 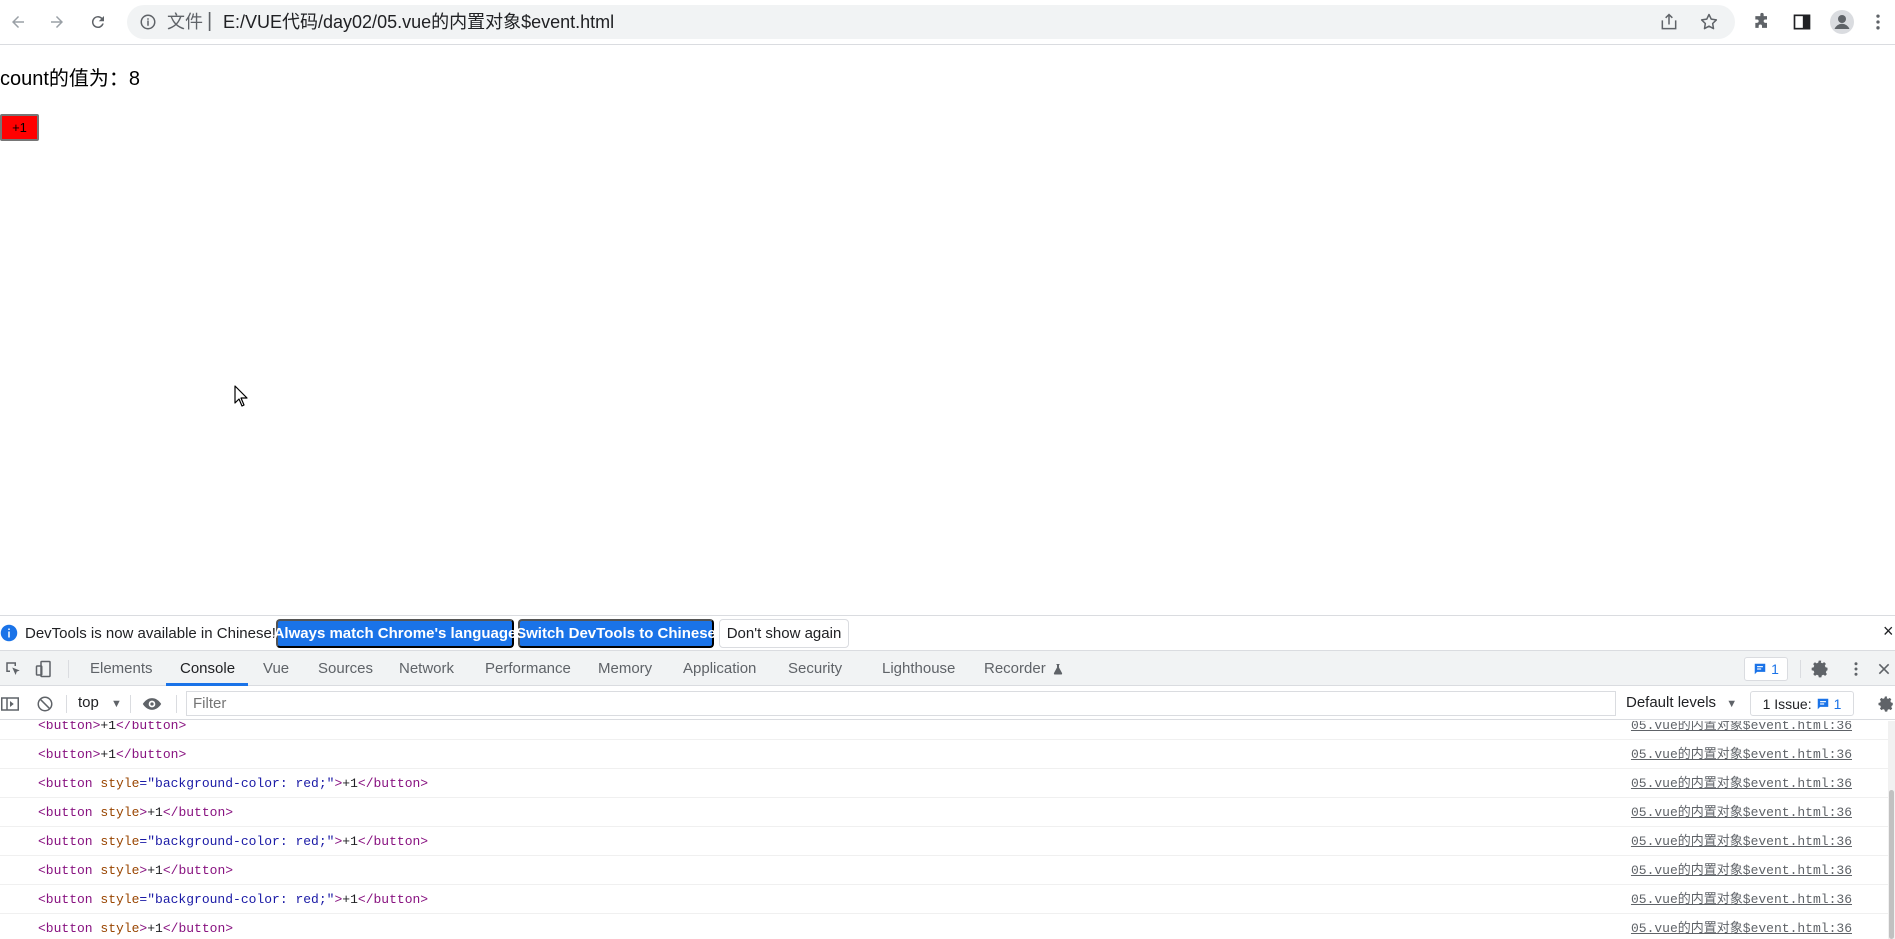 What do you see at coordinates (1856, 669) in the screenshot?
I see `devtools-menu-icon` at bounding box center [1856, 669].